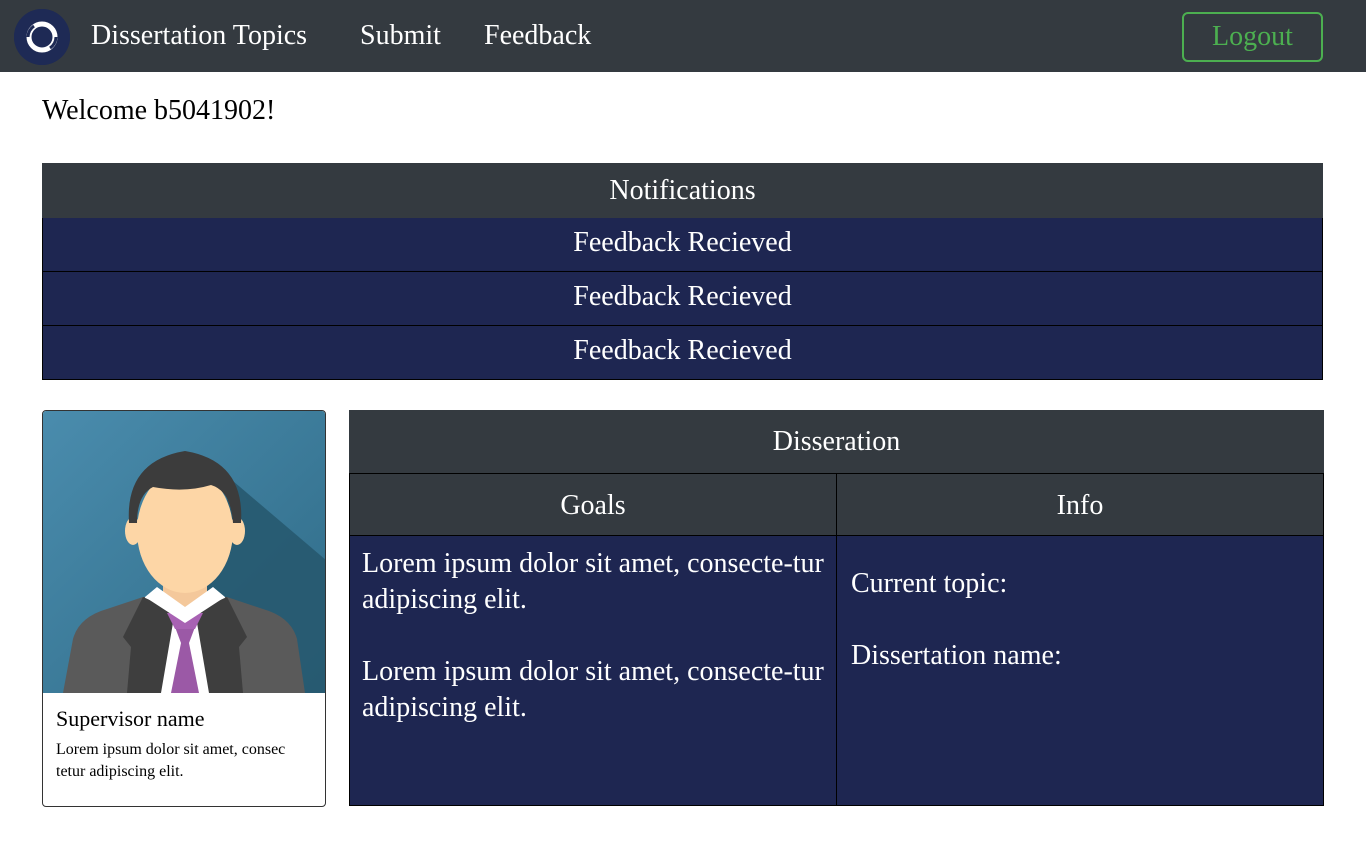 The image size is (1366, 864). What do you see at coordinates (130, 718) in the screenshot?
I see `supervisor-name: Supervisor name` at bounding box center [130, 718].